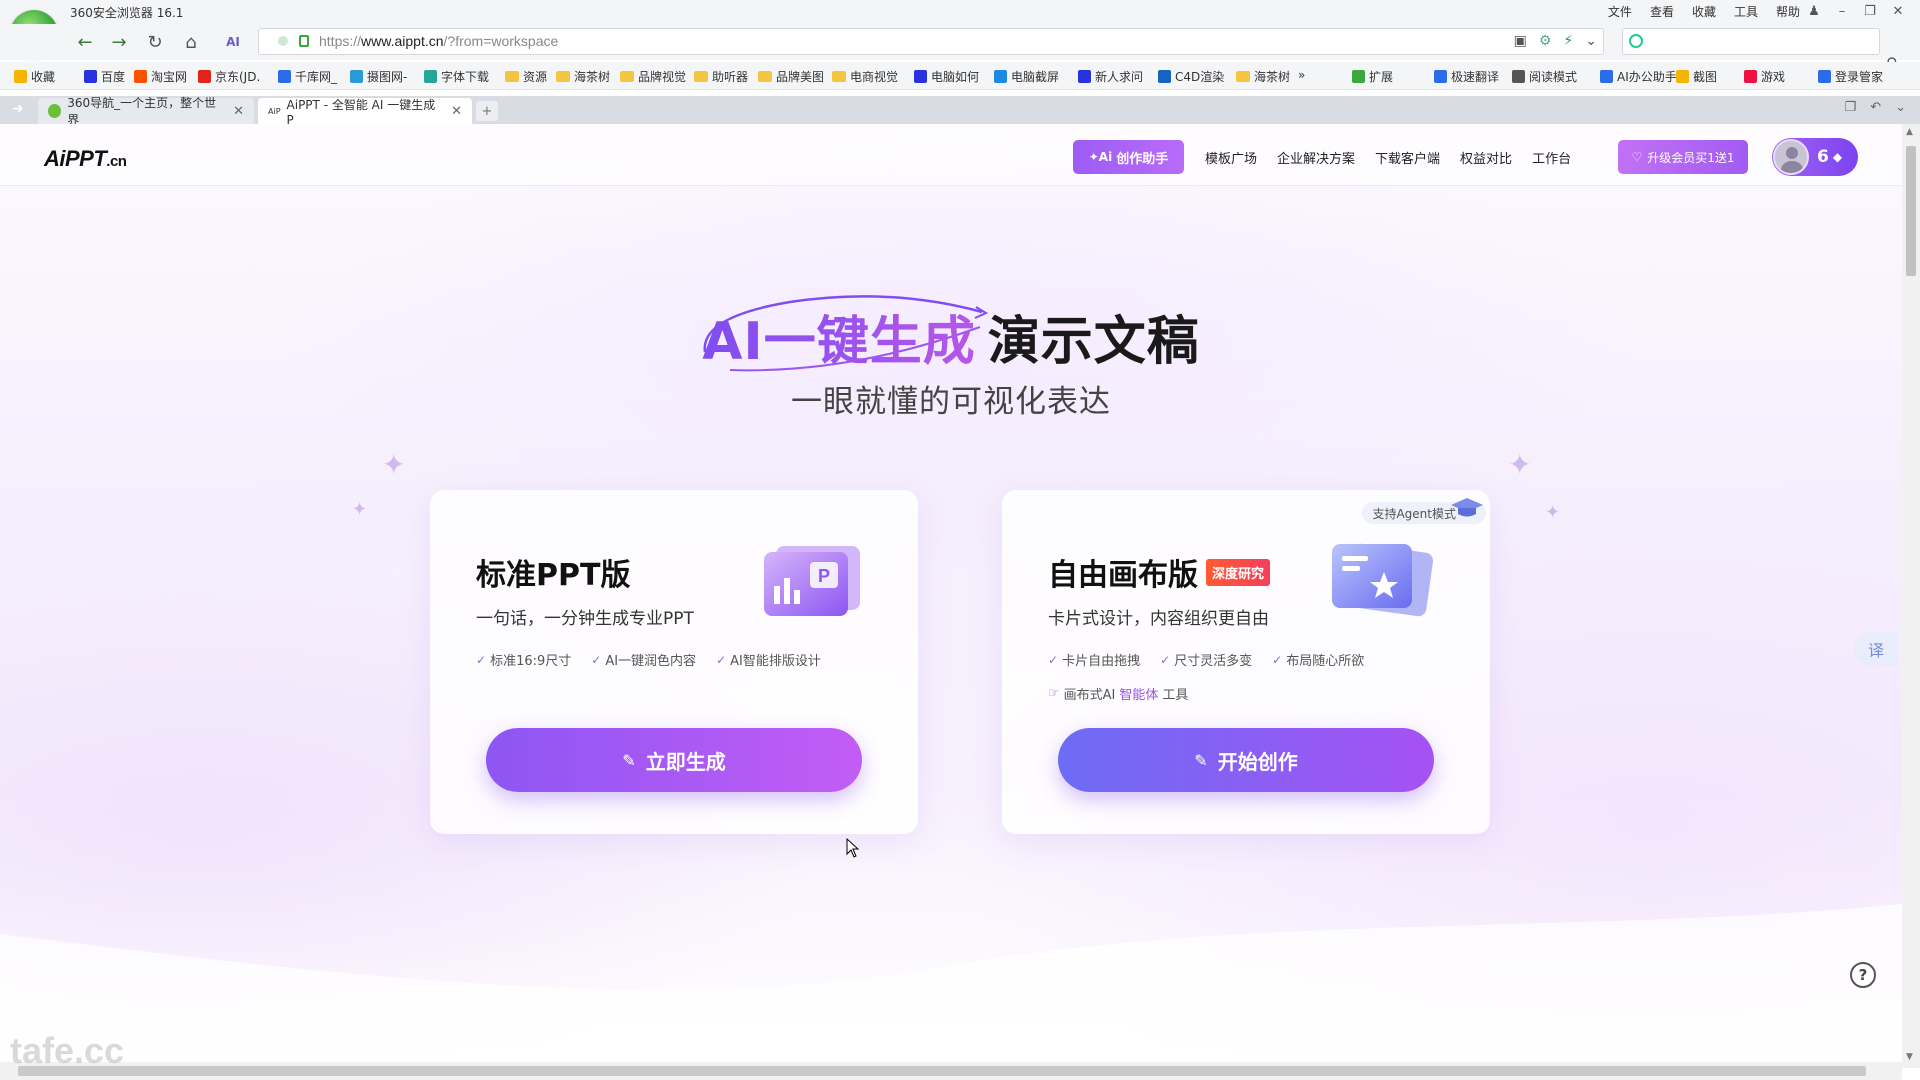 This screenshot has width=1920, height=1080. I want to click on bookmark-item: 字体下载, so click(456, 76).